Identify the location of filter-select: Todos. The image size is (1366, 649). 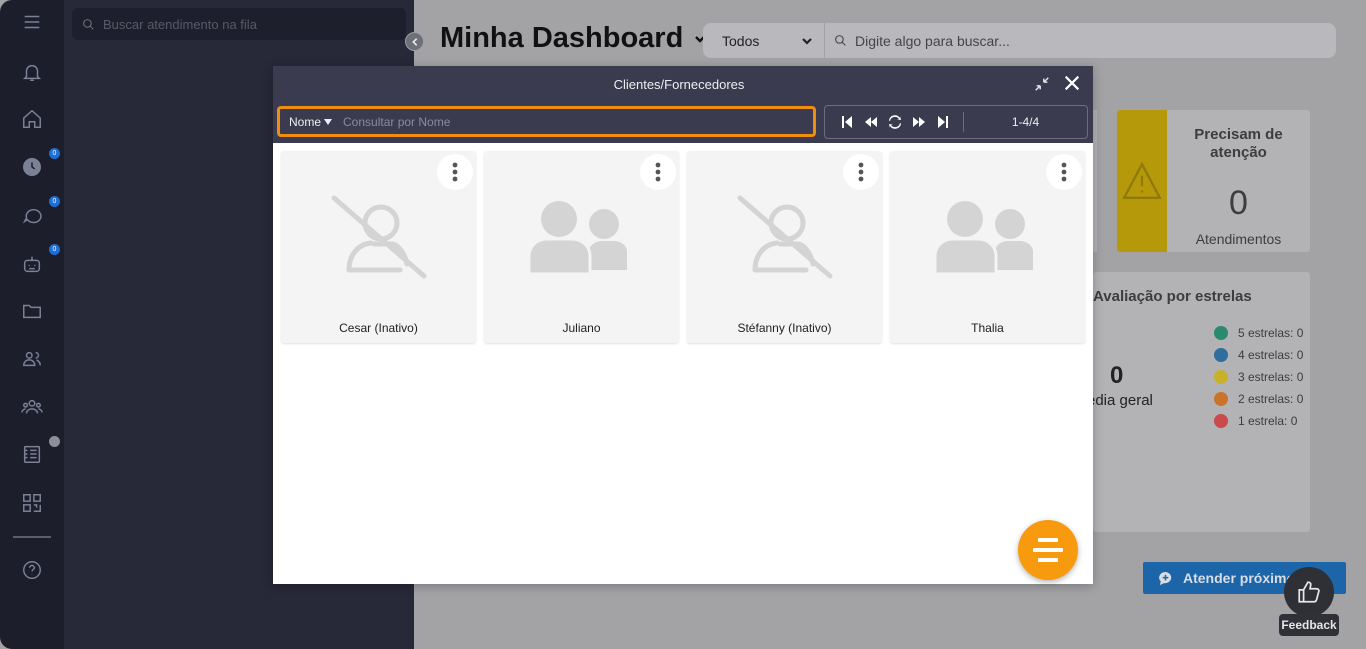
(764, 40).